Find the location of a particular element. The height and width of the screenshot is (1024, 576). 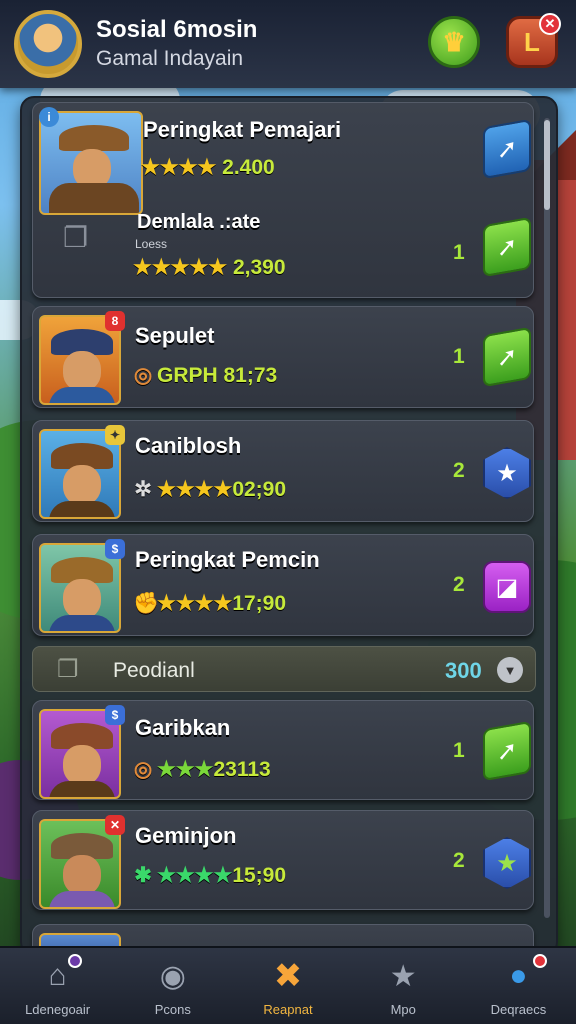

row-score: ✊★★★★17;90 is located at coordinates (210, 603).